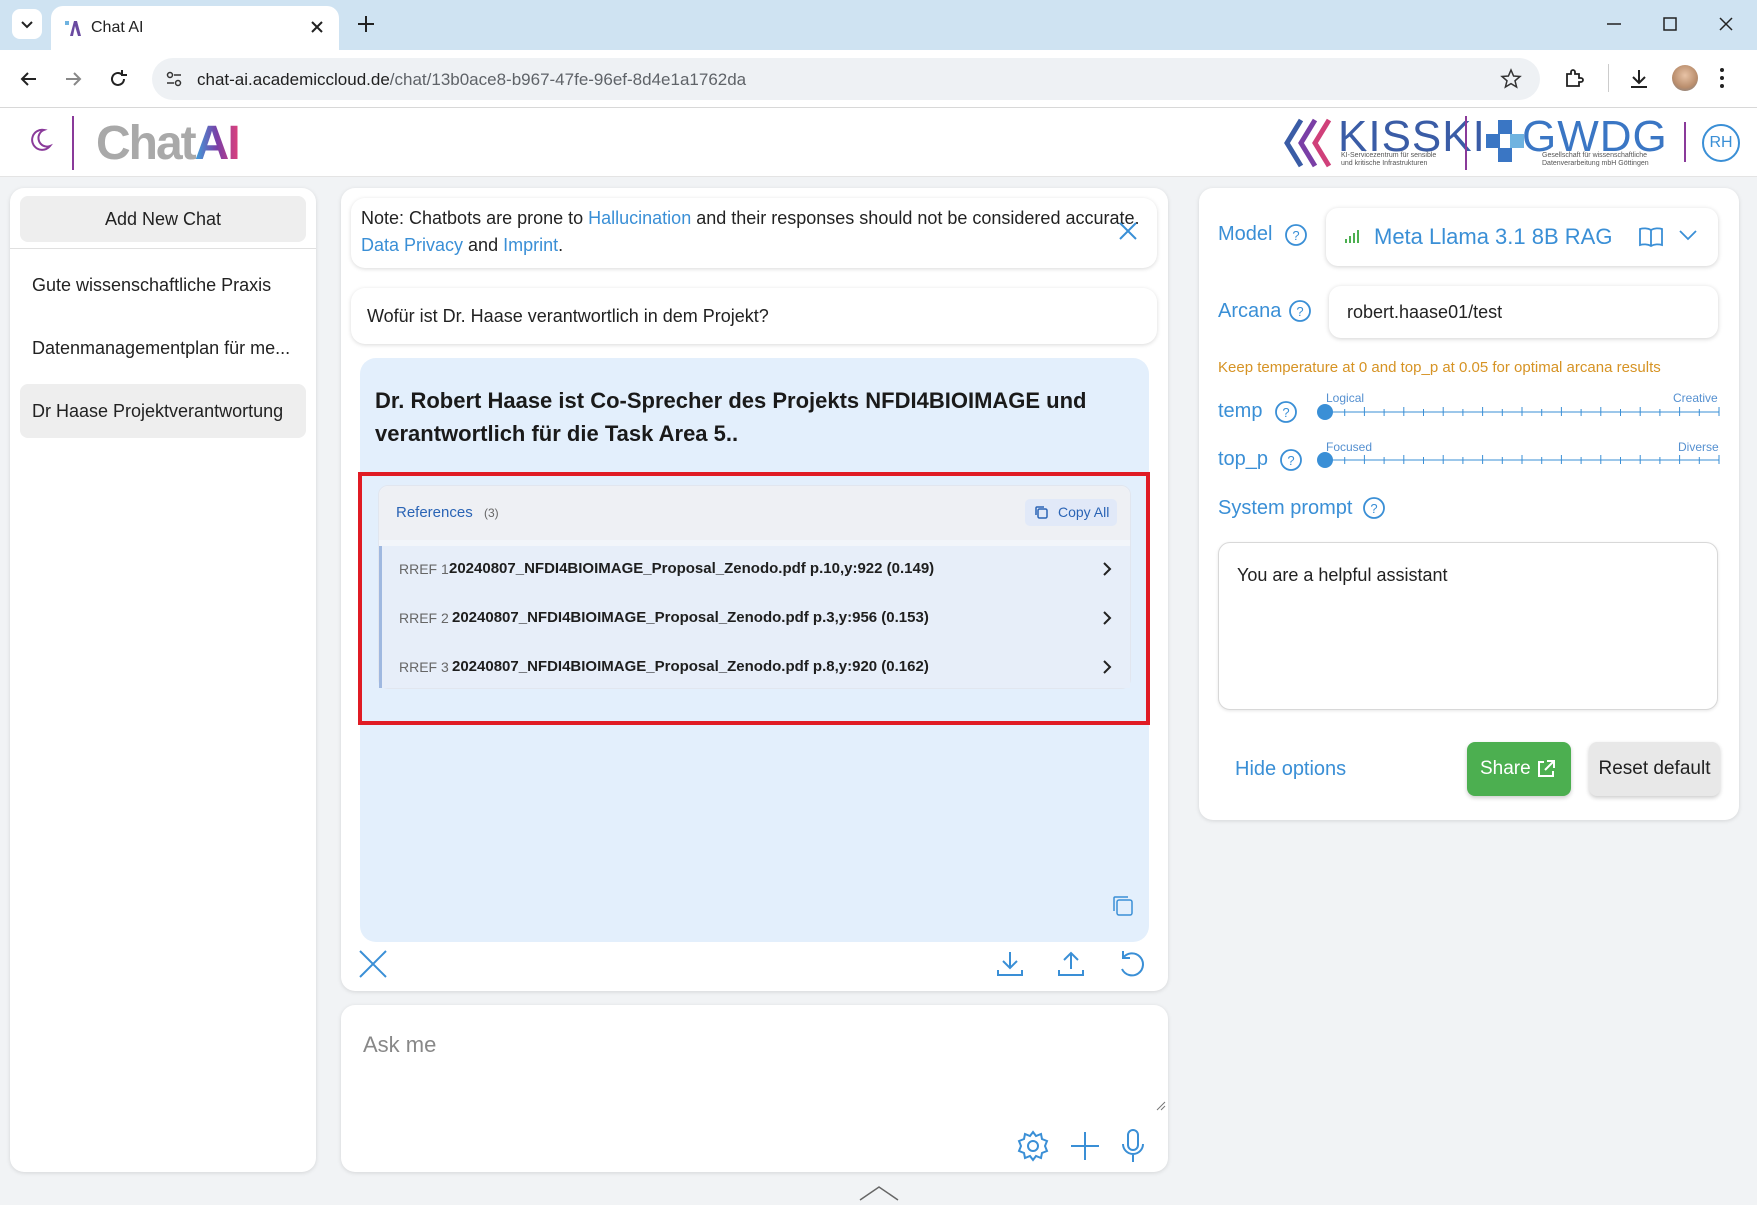 This screenshot has height=1205, width=1757. I want to click on model-select: Meta Llama 3.1 8B RAG, so click(1522, 237).